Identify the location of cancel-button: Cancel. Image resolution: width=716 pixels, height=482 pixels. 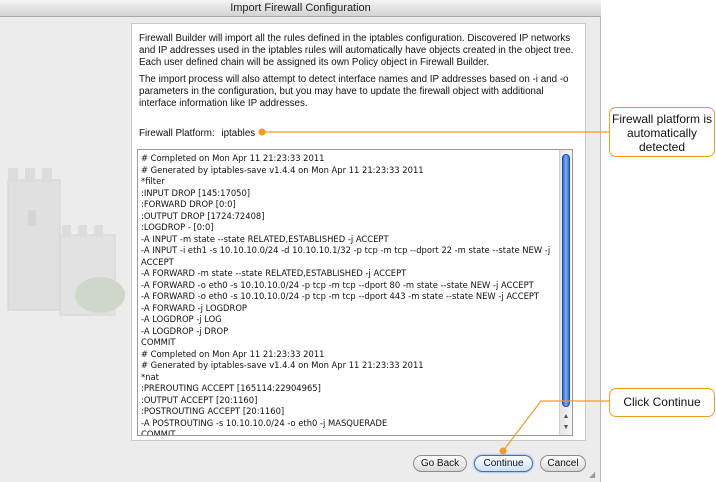
(563, 463).